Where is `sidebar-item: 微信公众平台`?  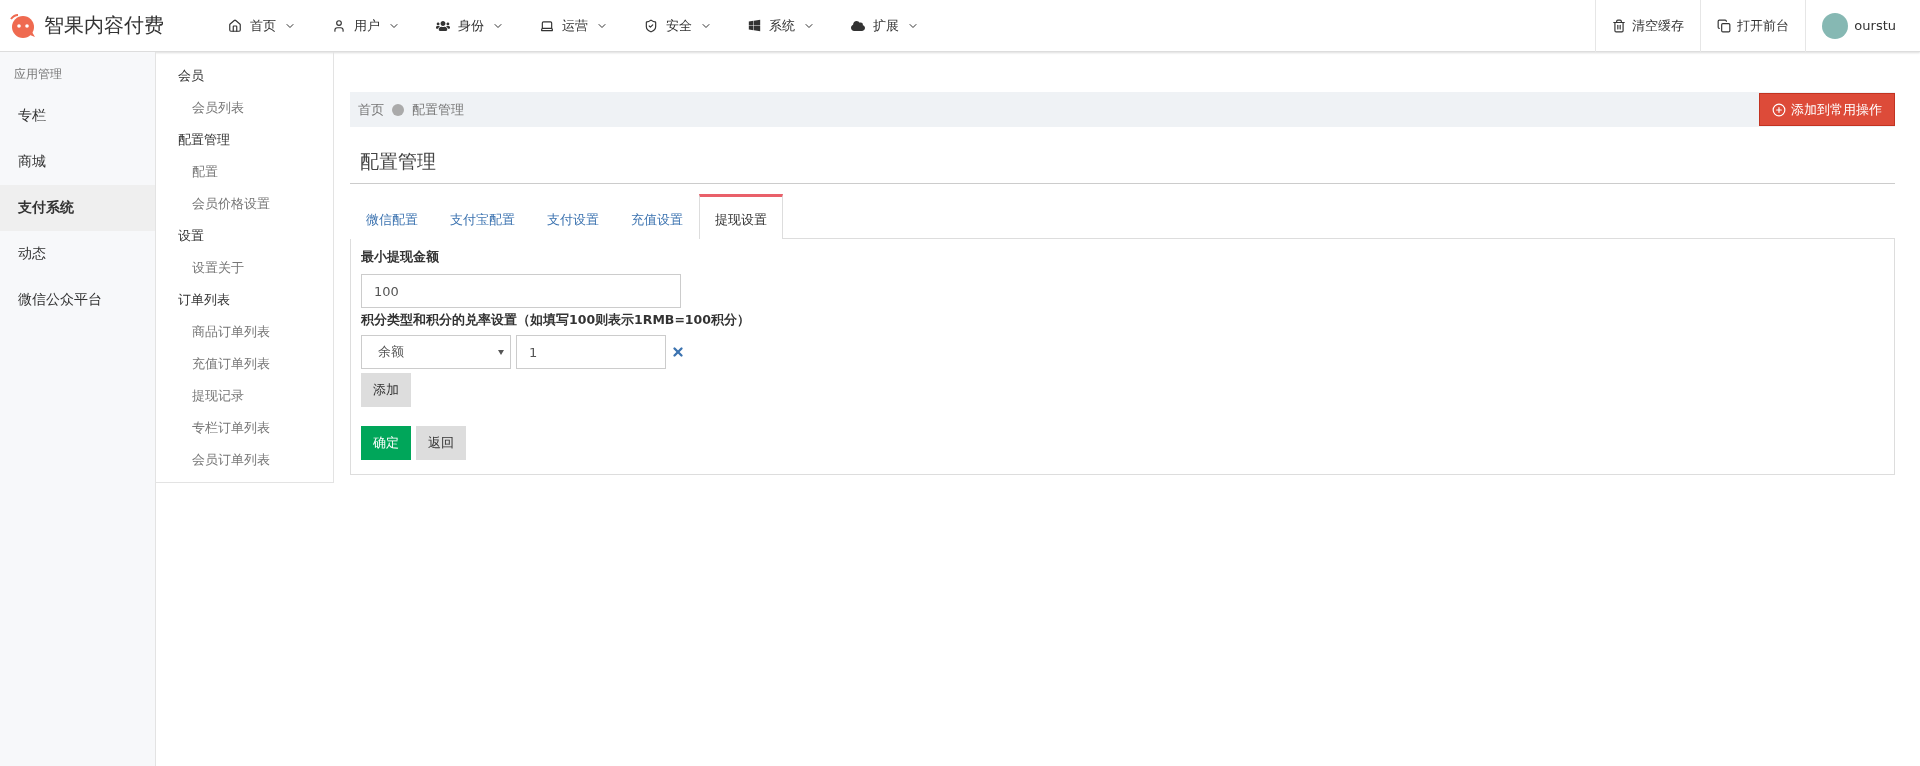 sidebar-item: 微信公众平台 is located at coordinates (77, 300).